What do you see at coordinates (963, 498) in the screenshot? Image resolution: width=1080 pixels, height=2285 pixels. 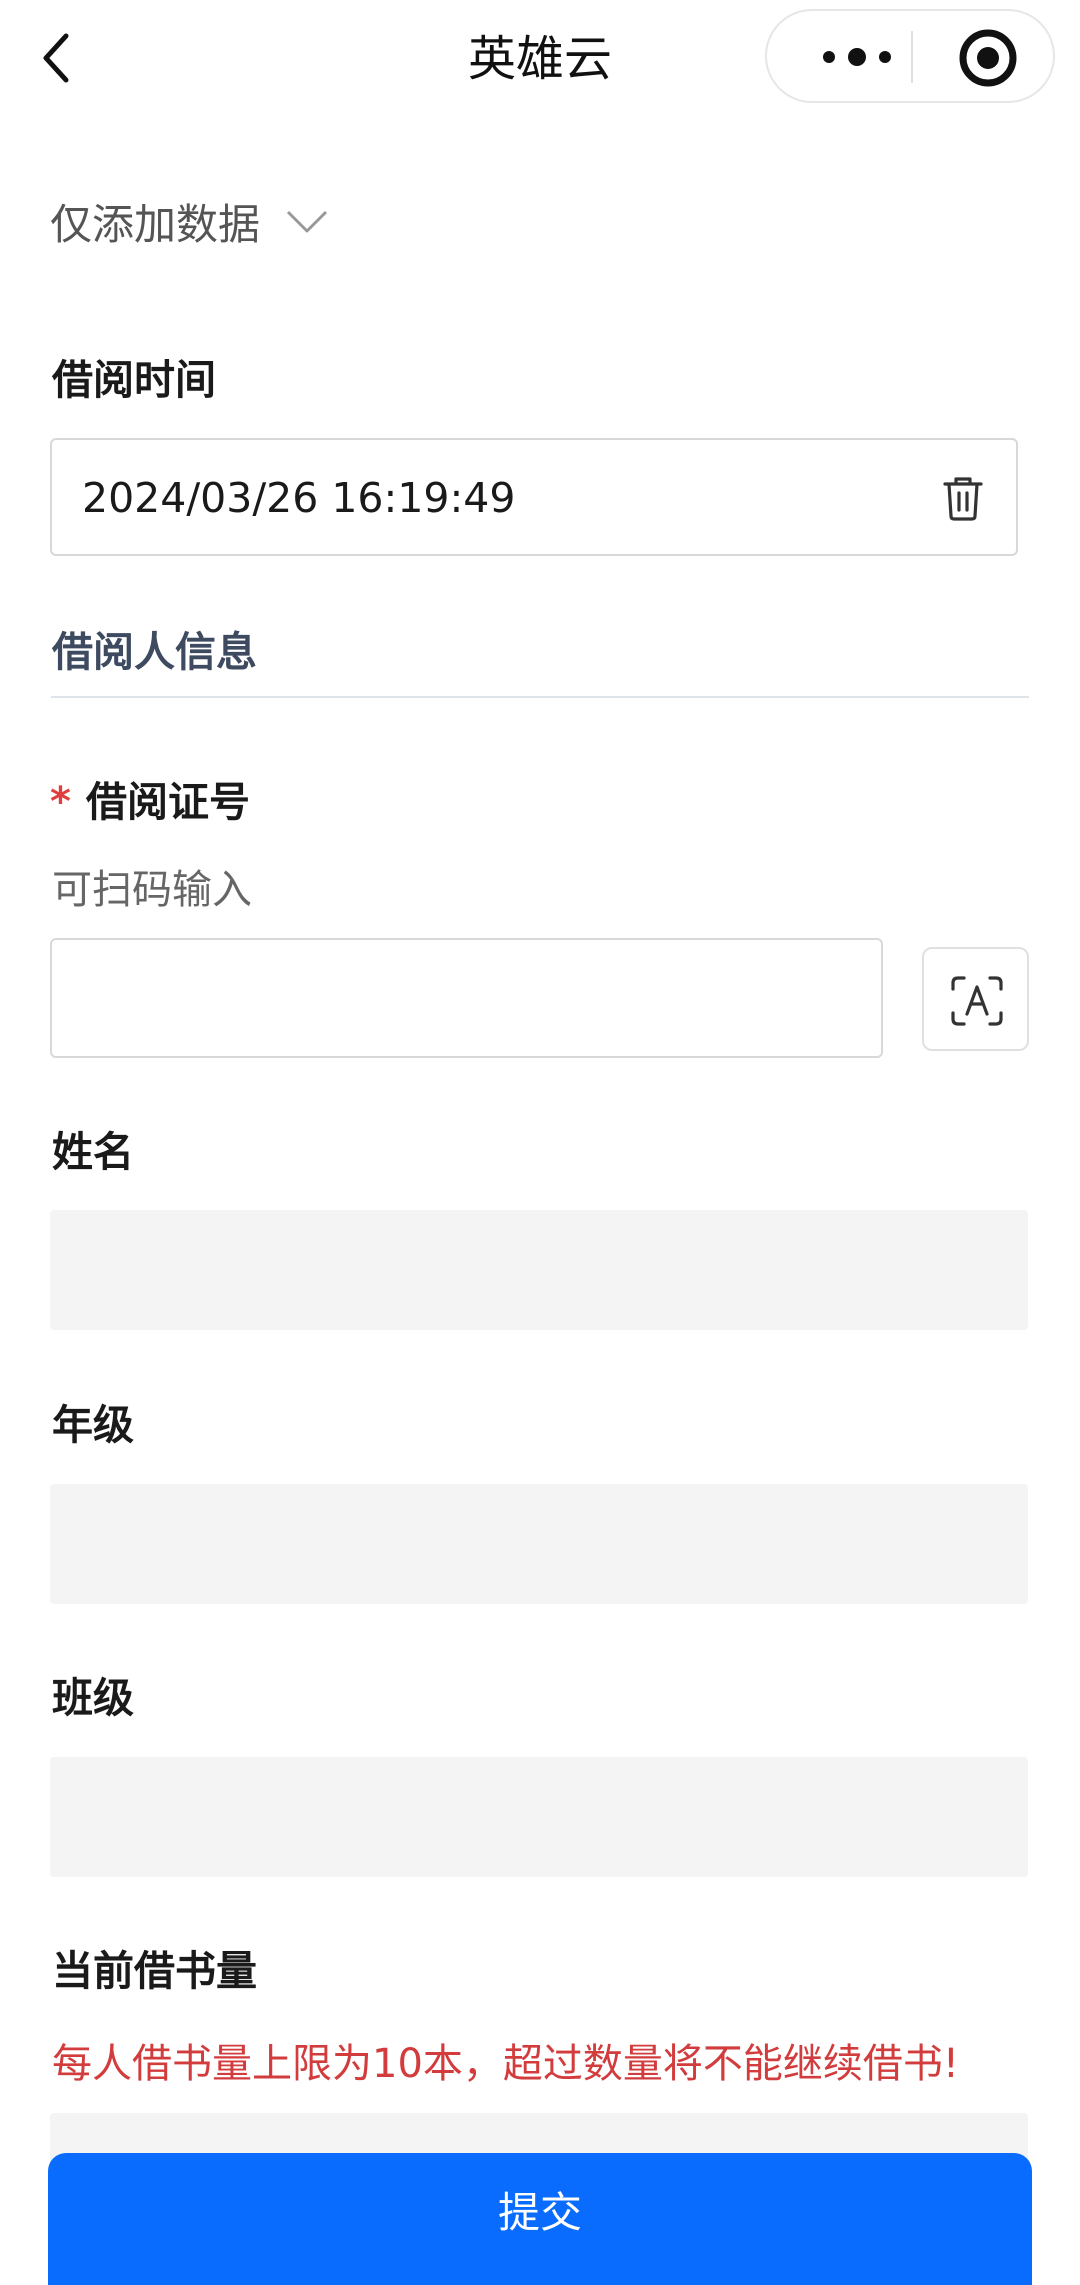 I see `trash-icon` at bounding box center [963, 498].